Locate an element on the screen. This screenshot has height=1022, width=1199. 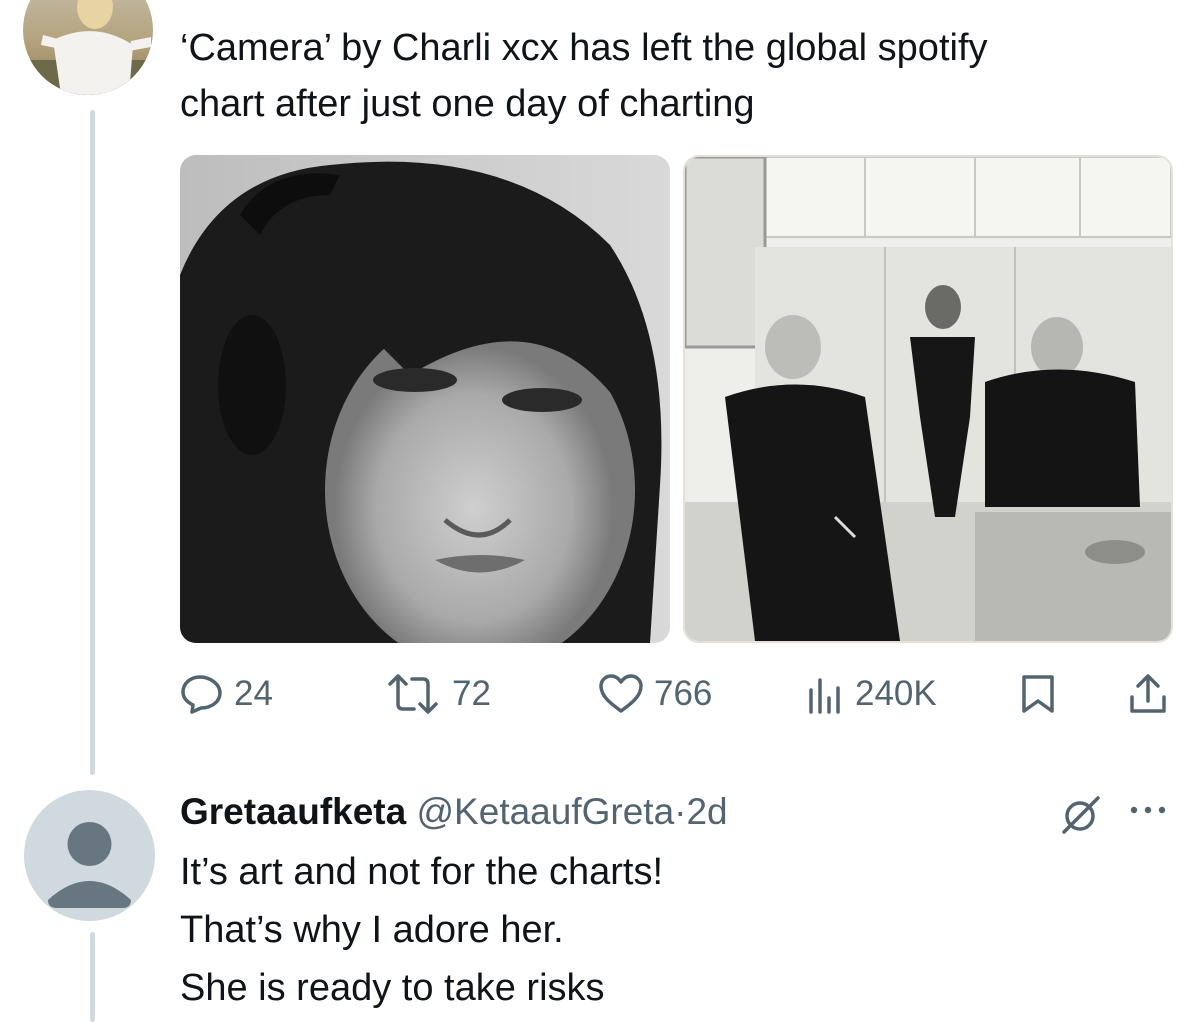
share-button is located at coordinates (1148, 694).